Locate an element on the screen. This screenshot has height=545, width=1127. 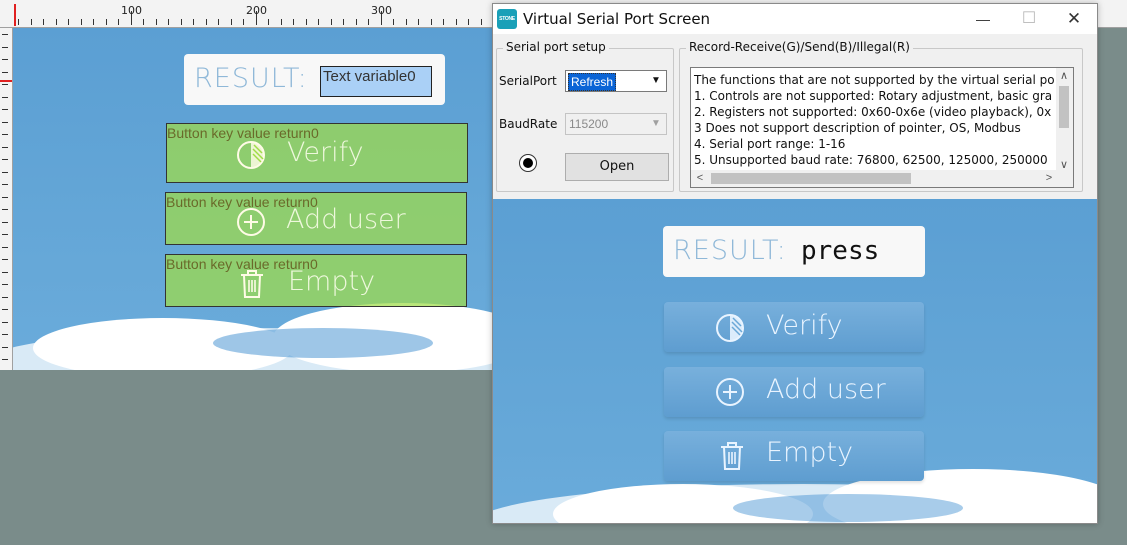
title-bar: STONE Virtual Serial Port Screen — ☐ ✕ is located at coordinates (795, 19).